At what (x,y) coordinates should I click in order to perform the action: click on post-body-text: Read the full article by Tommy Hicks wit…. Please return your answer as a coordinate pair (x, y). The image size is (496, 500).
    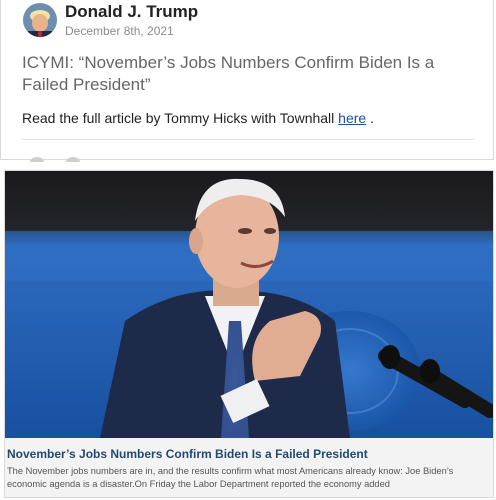
    Looking at the image, I should click on (180, 118).